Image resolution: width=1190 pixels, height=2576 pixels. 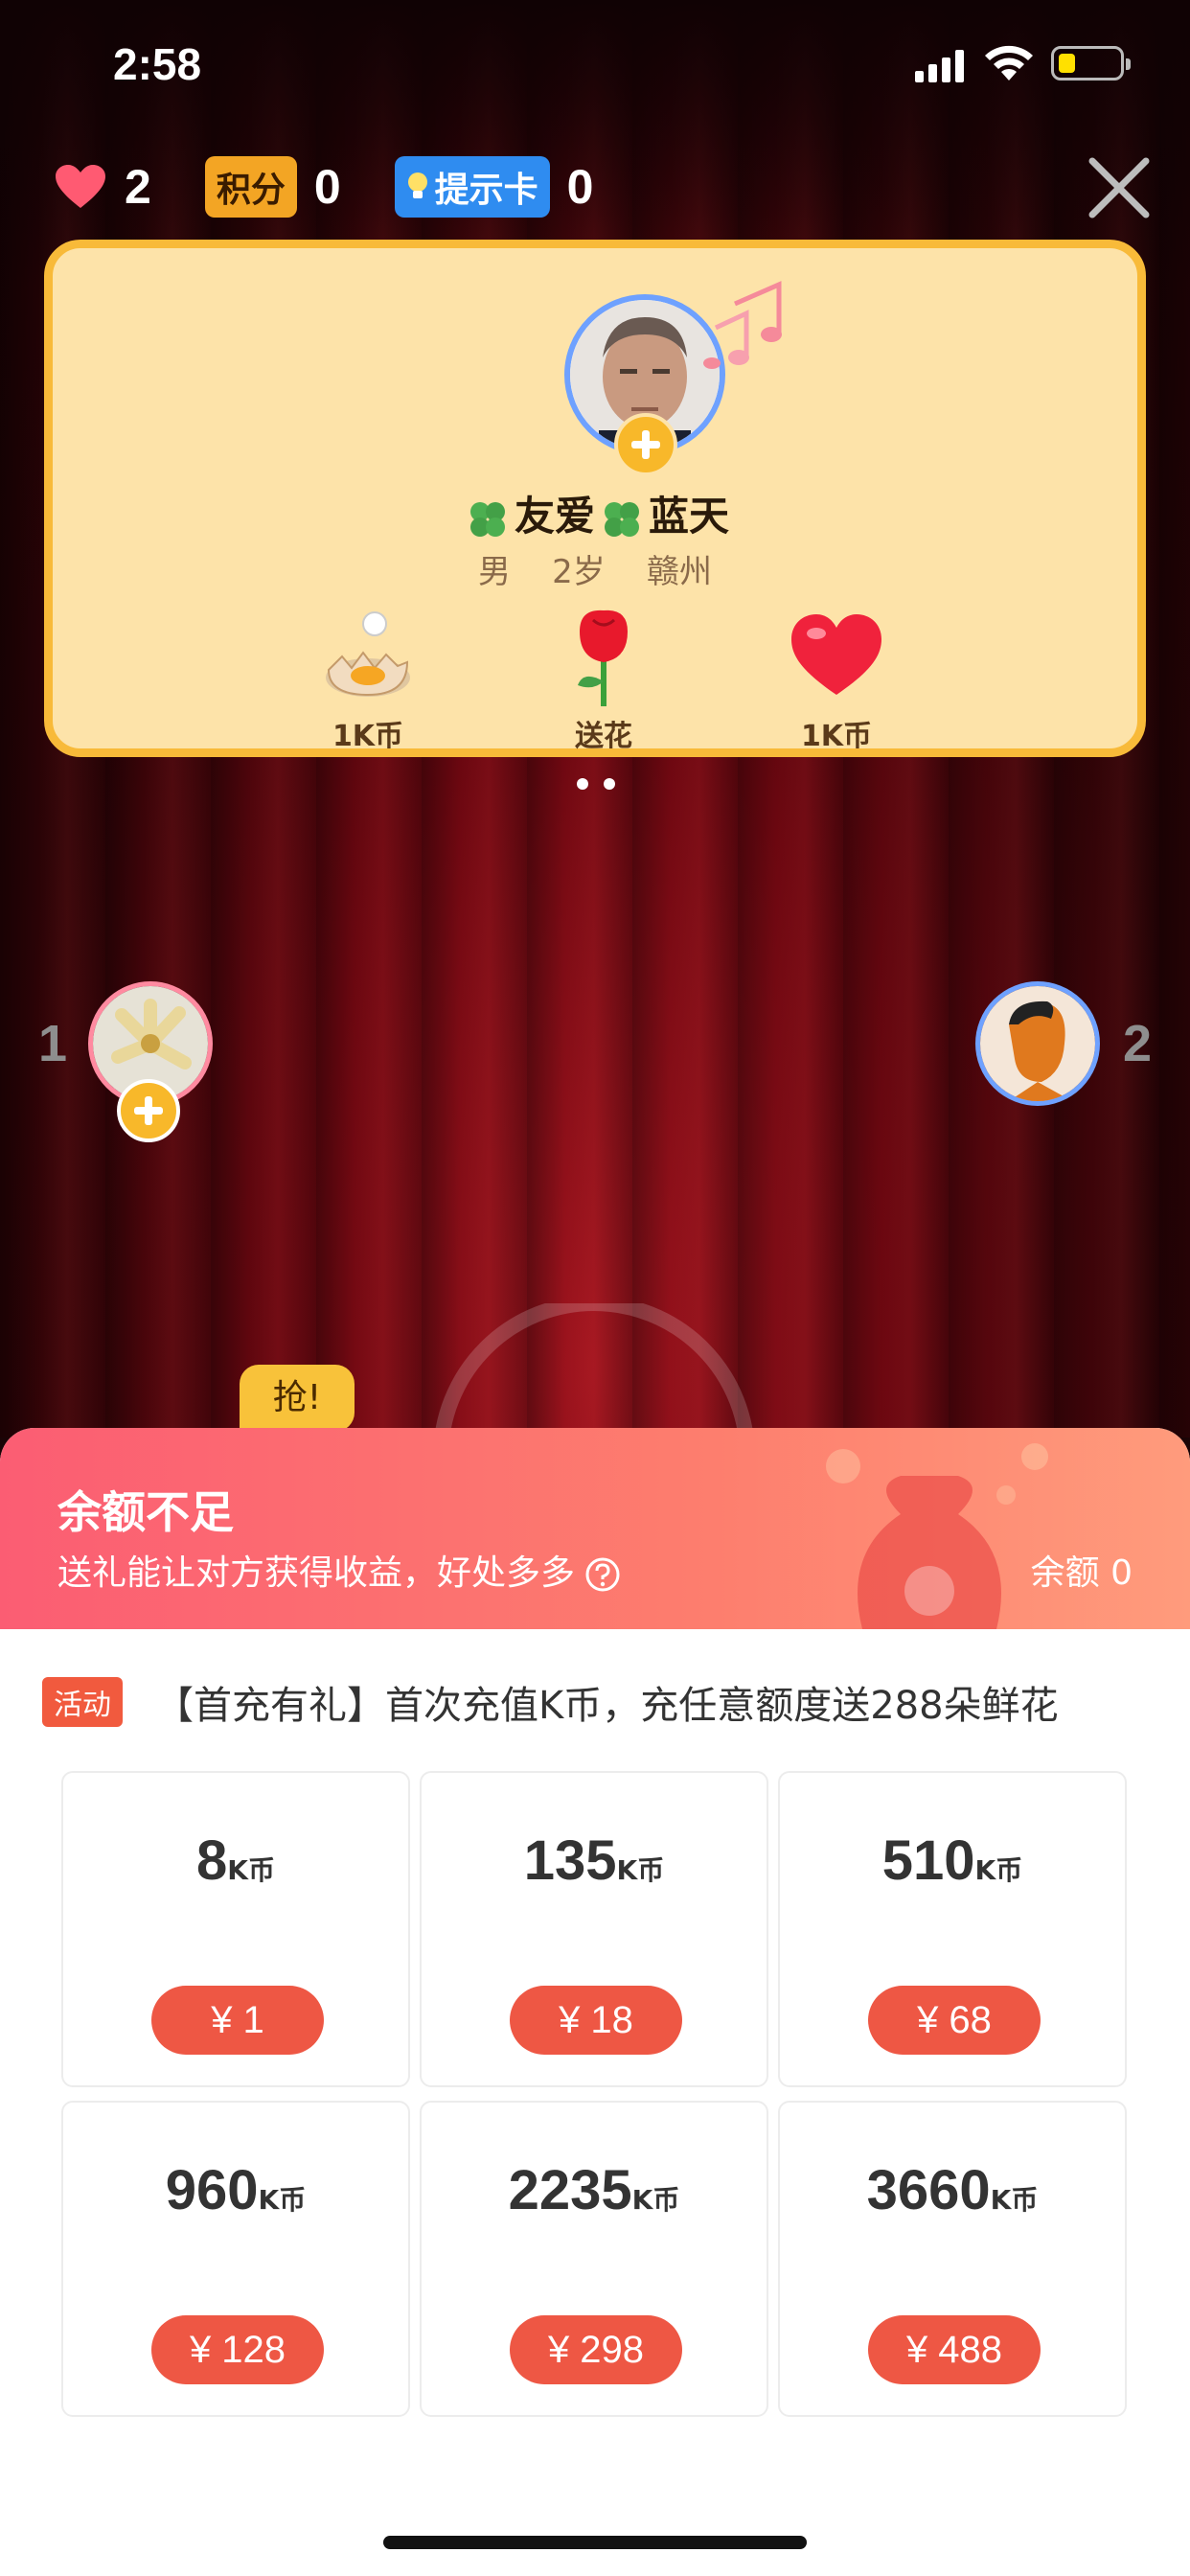 I want to click on hints-count: 0, so click(x=580, y=187).